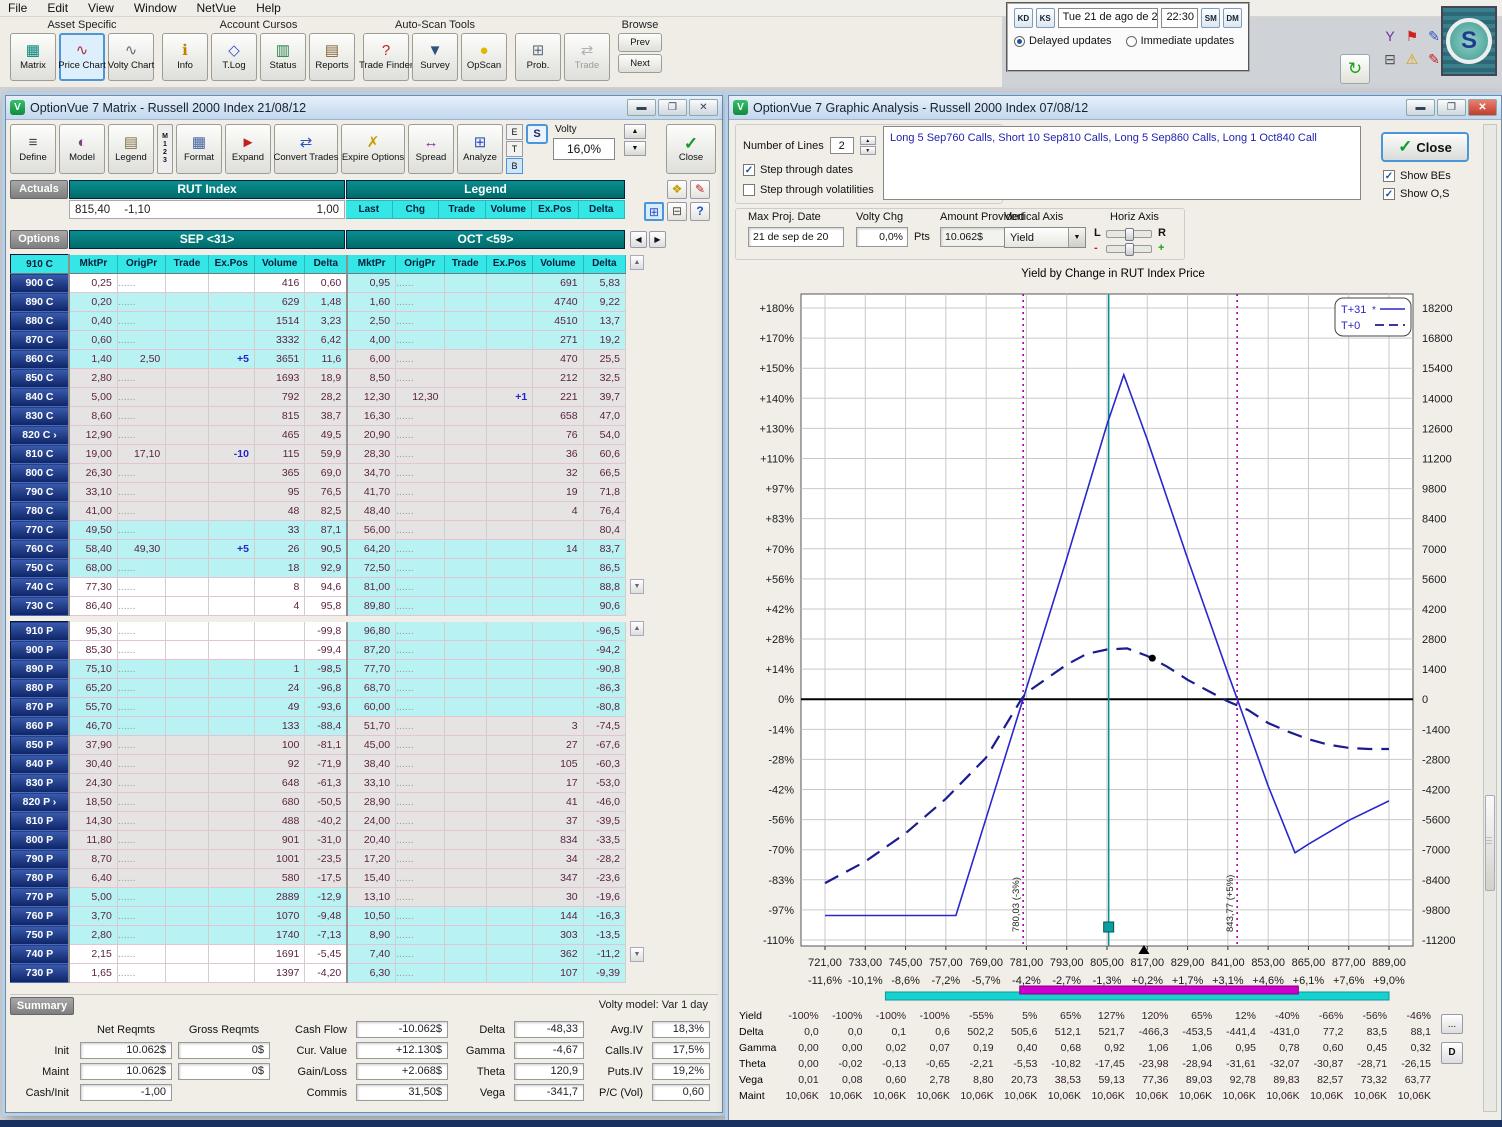 The width and height of the screenshot is (1502, 1127). Describe the element at coordinates (326, 568) in the screenshot. I see `delta-cell: 92,9` at that location.